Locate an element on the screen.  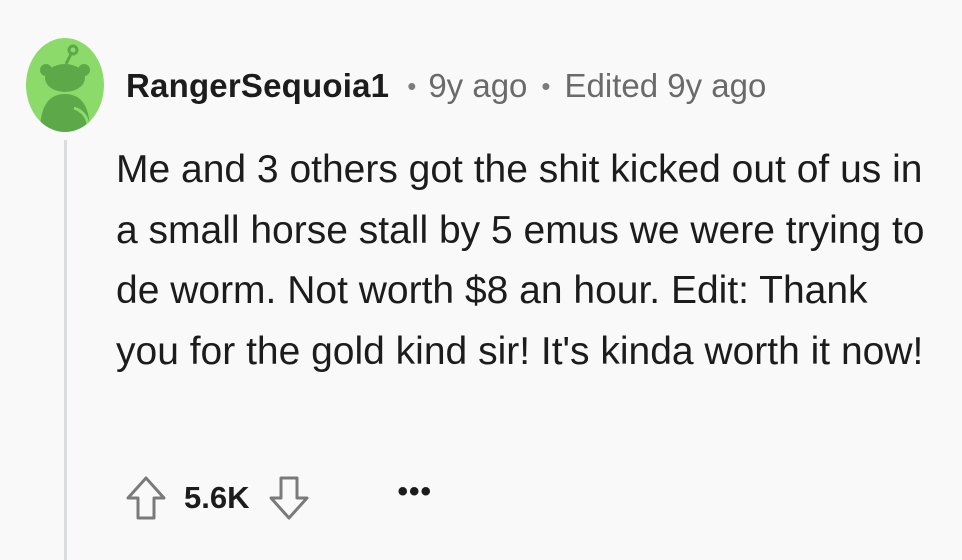
upvote-button is located at coordinates (146, 498).